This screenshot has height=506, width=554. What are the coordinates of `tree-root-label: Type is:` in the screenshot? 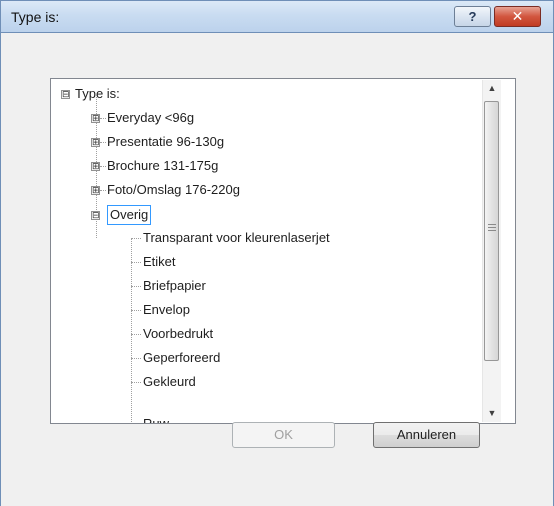 It's located at (97, 93).